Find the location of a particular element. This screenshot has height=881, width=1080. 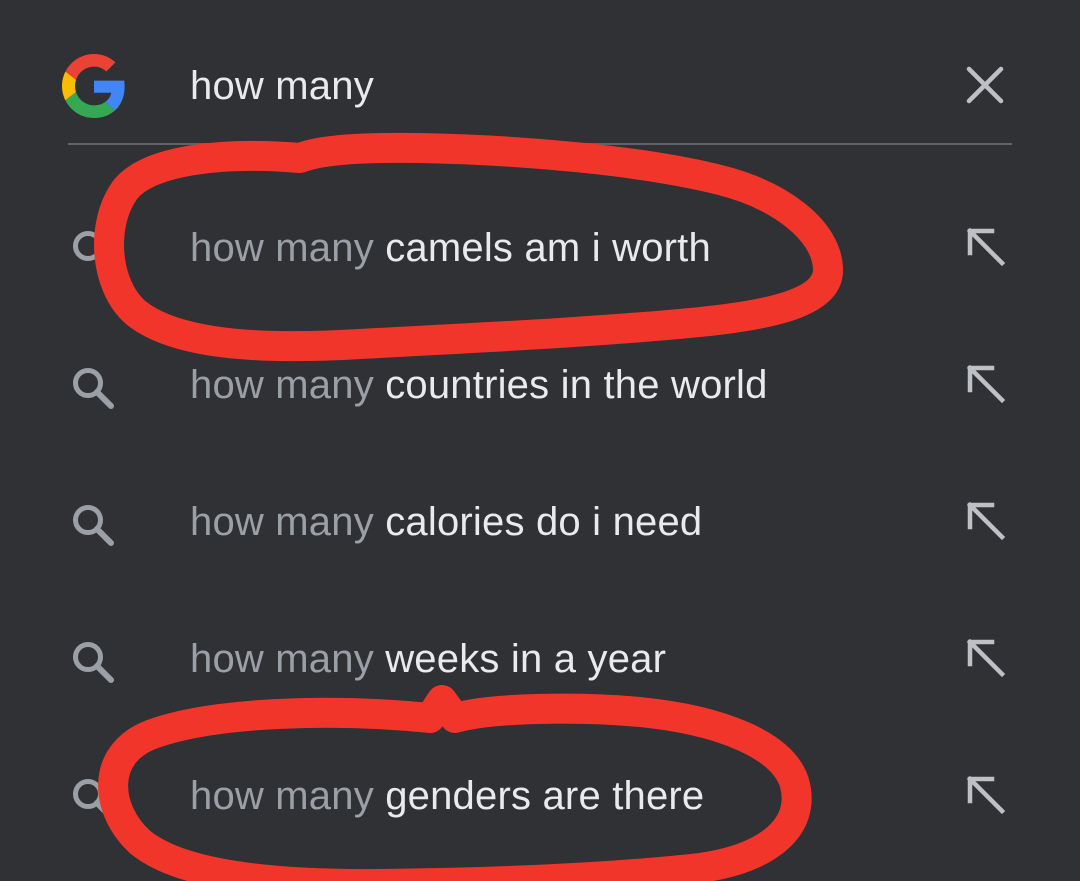

suggestion-text: how many countries in the world is located at coordinates (479, 385).